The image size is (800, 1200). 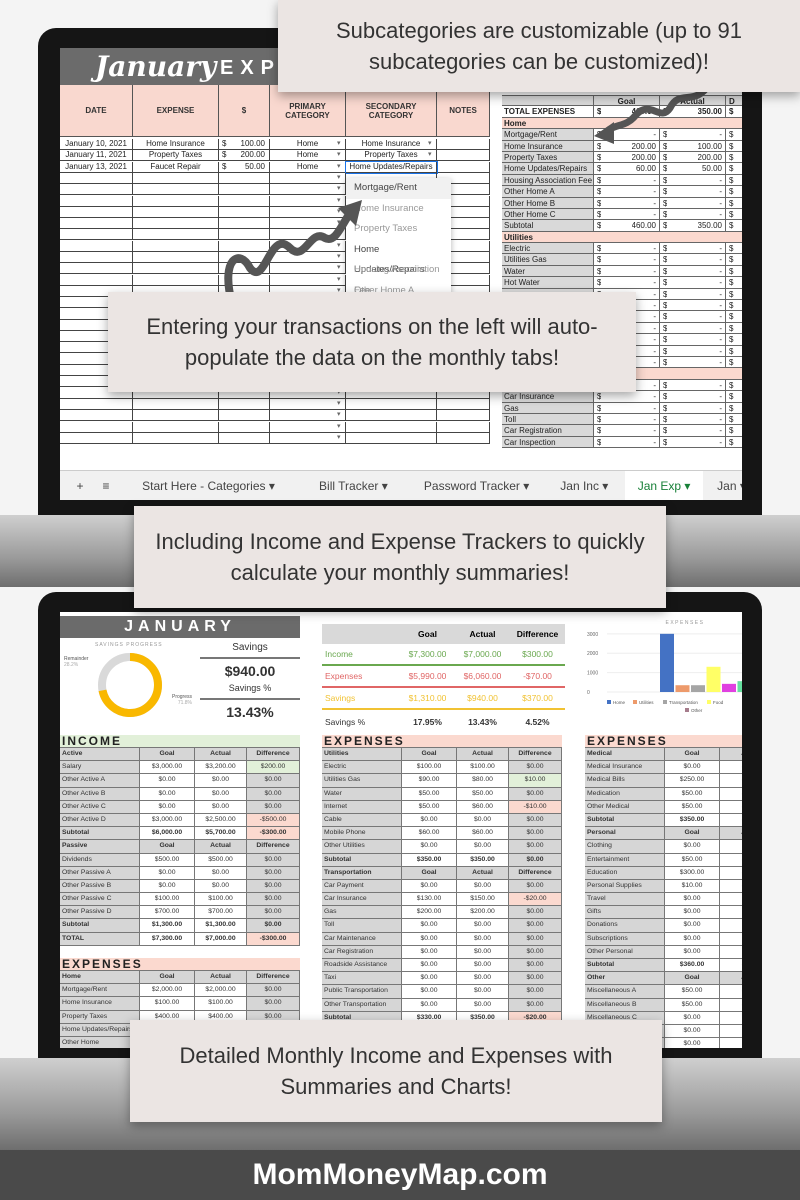 What do you see at coordinates (80, 485) in the screenshot?
I see `sheet-tab: +` at bounding box center [80, 485].